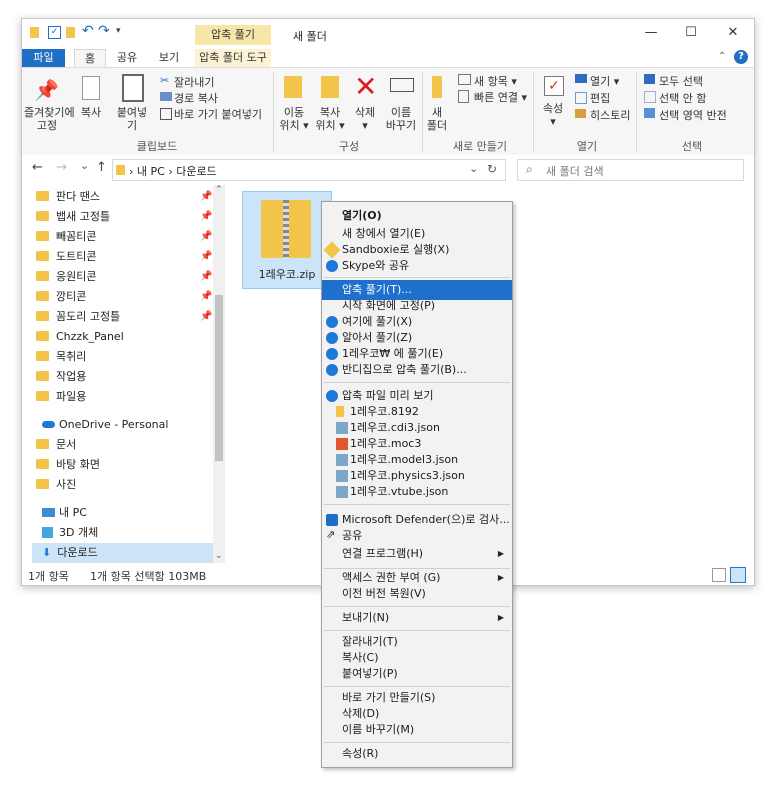 This screenshot has height=792, width=773. Describe the element at coordinates (309, 170) in the screenshot. I see `address-bar: › 내 PC › 다운로드 ⌄ ↻` at that location.